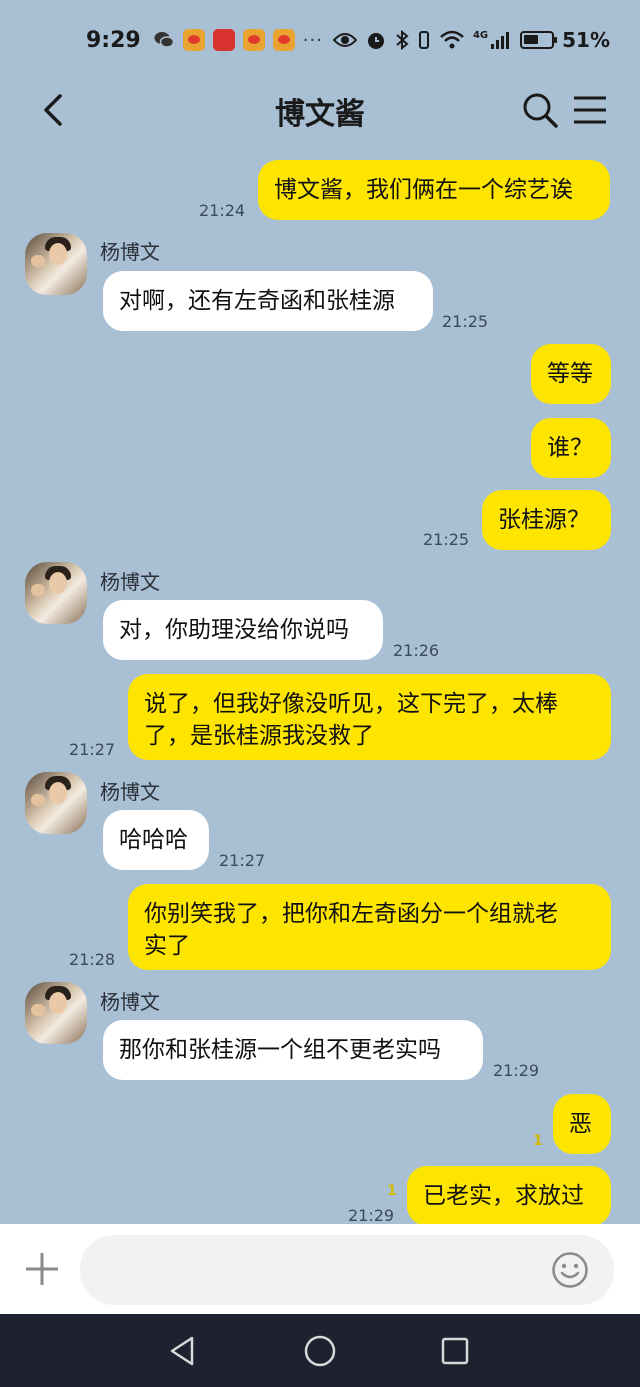 Image resolution: width=640 pixels, height=1387 pixels. I want to click on status-bar: 9:29 ··· 4G 51%, so click(320, 40).